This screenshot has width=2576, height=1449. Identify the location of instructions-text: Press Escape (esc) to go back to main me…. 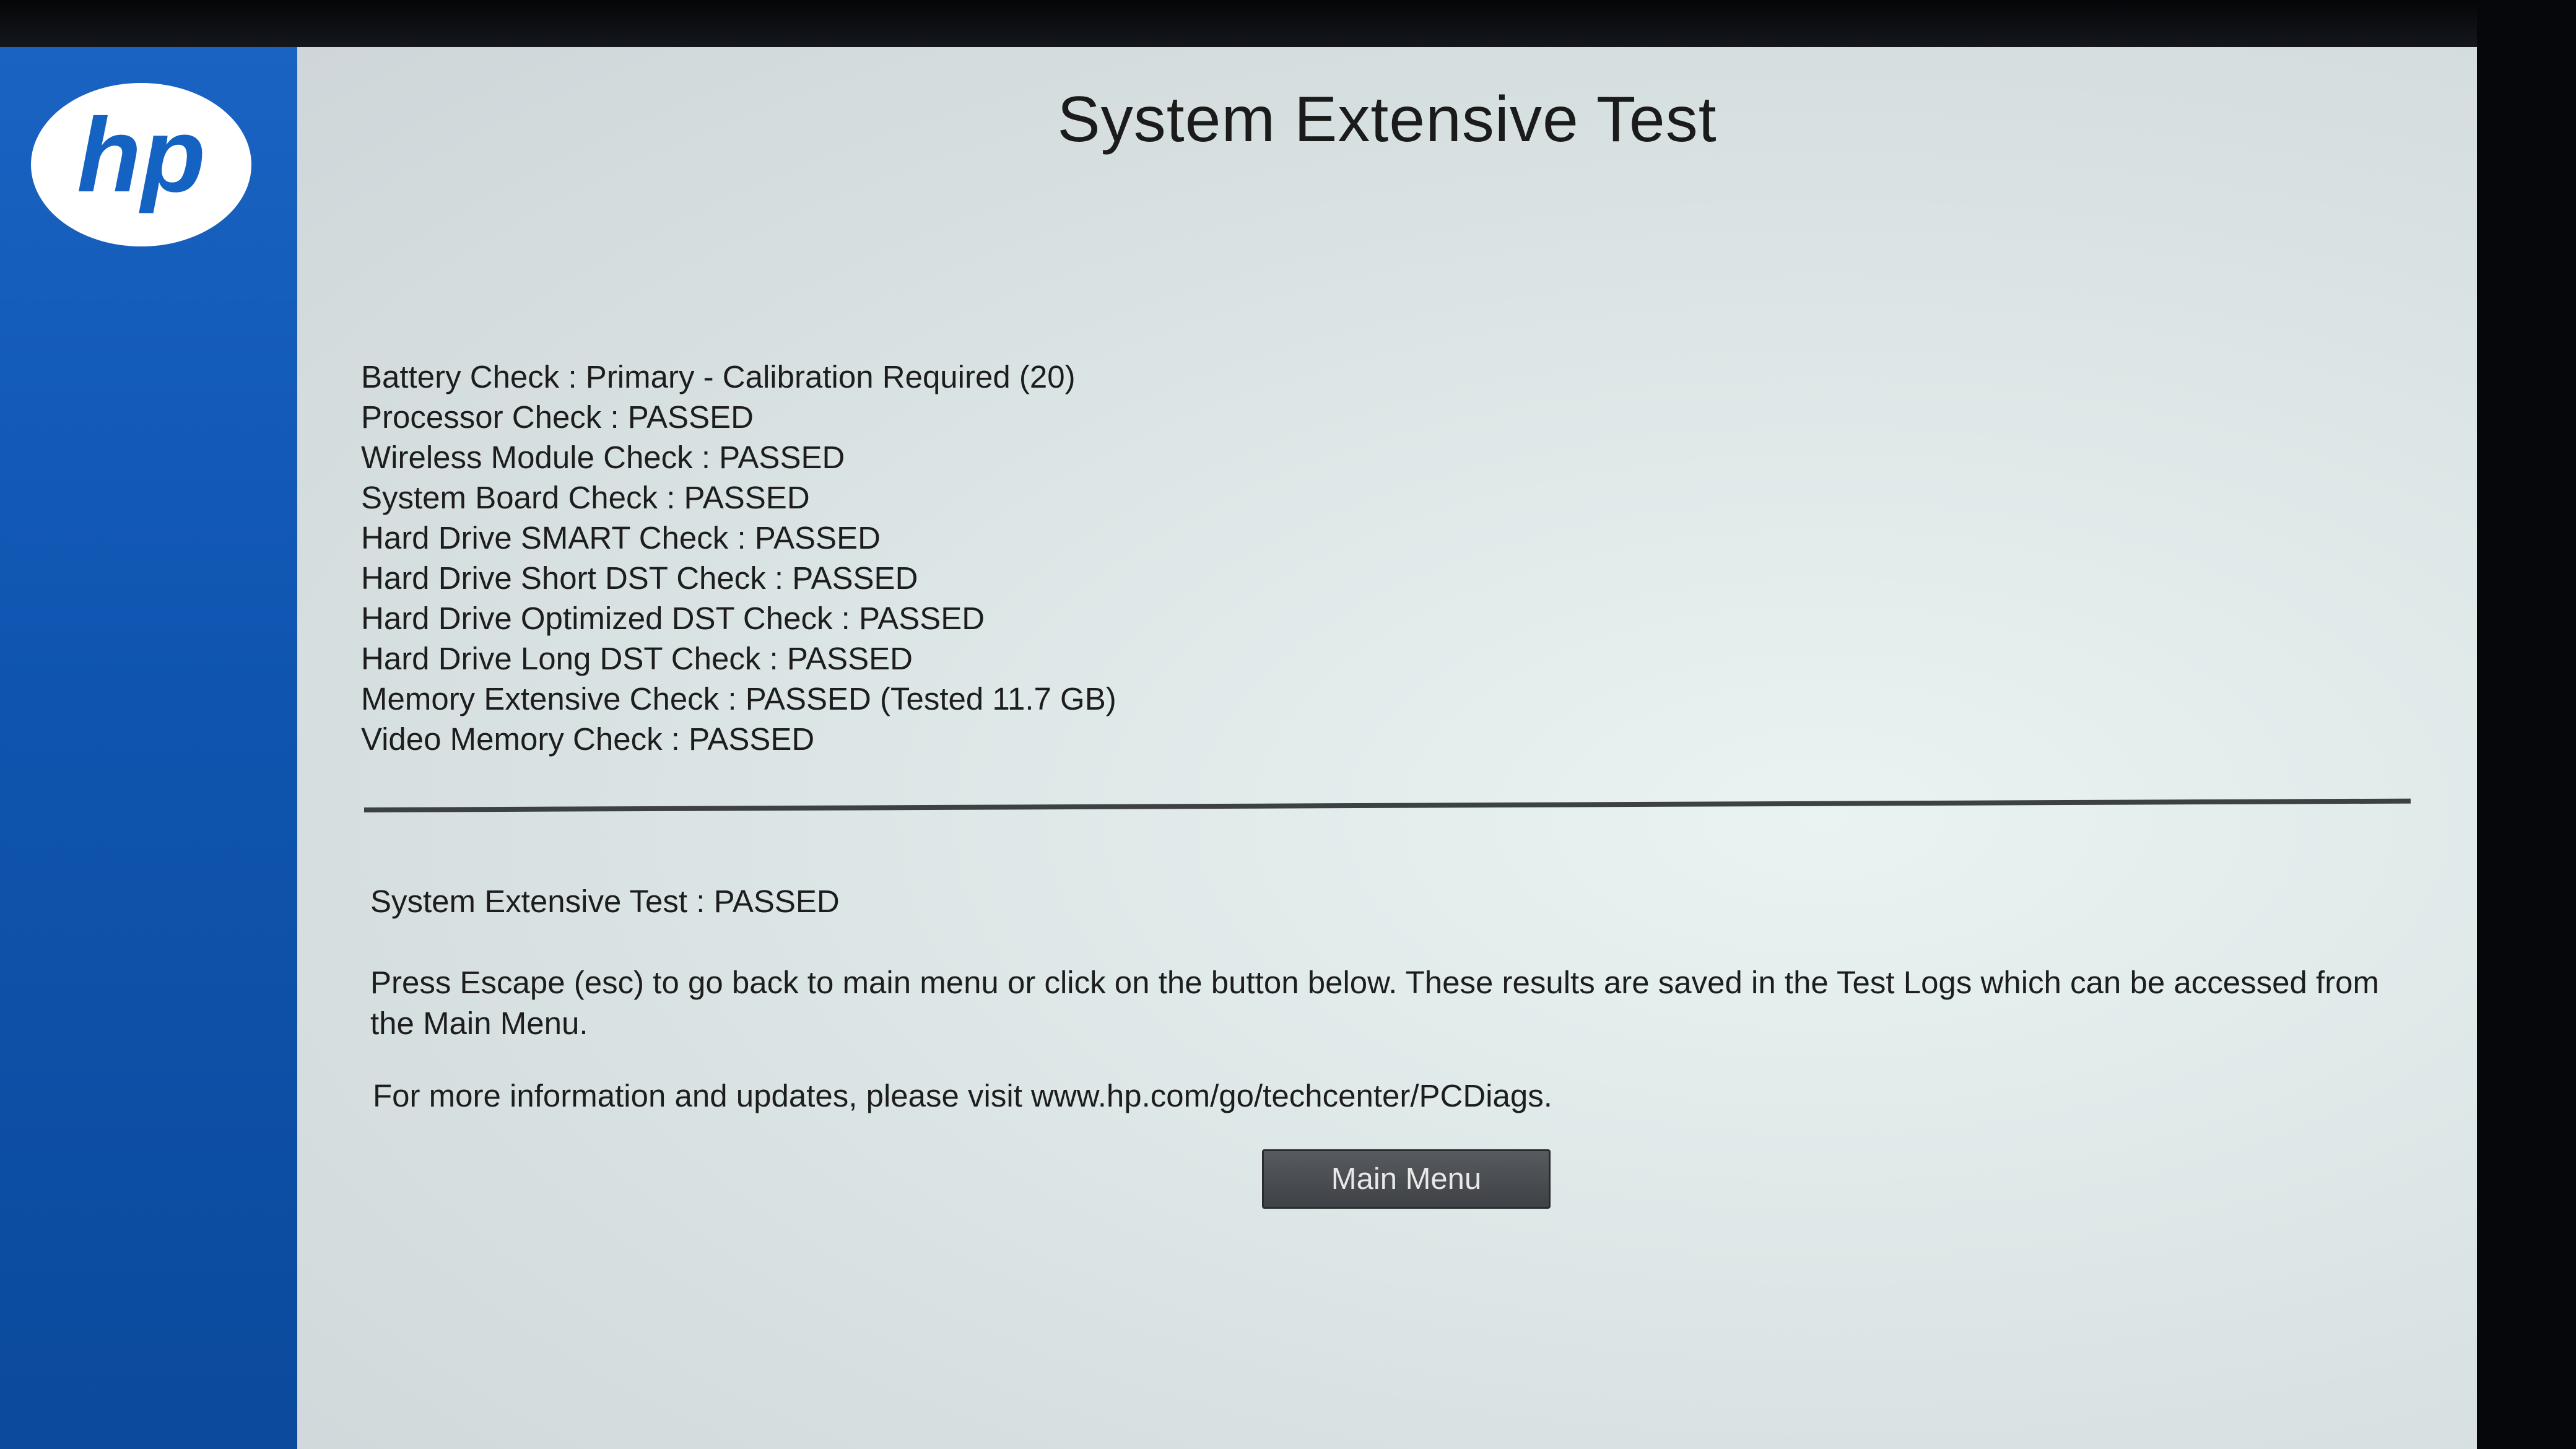
(1374, 1003).